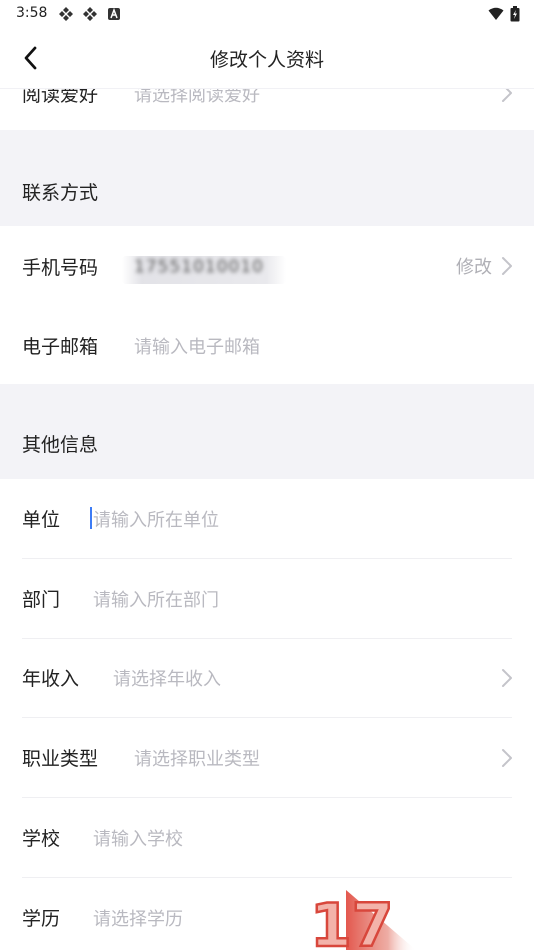 The image size is (534, 951). I want to click on education-row: 学历 请选择学历, so click(267, 914).